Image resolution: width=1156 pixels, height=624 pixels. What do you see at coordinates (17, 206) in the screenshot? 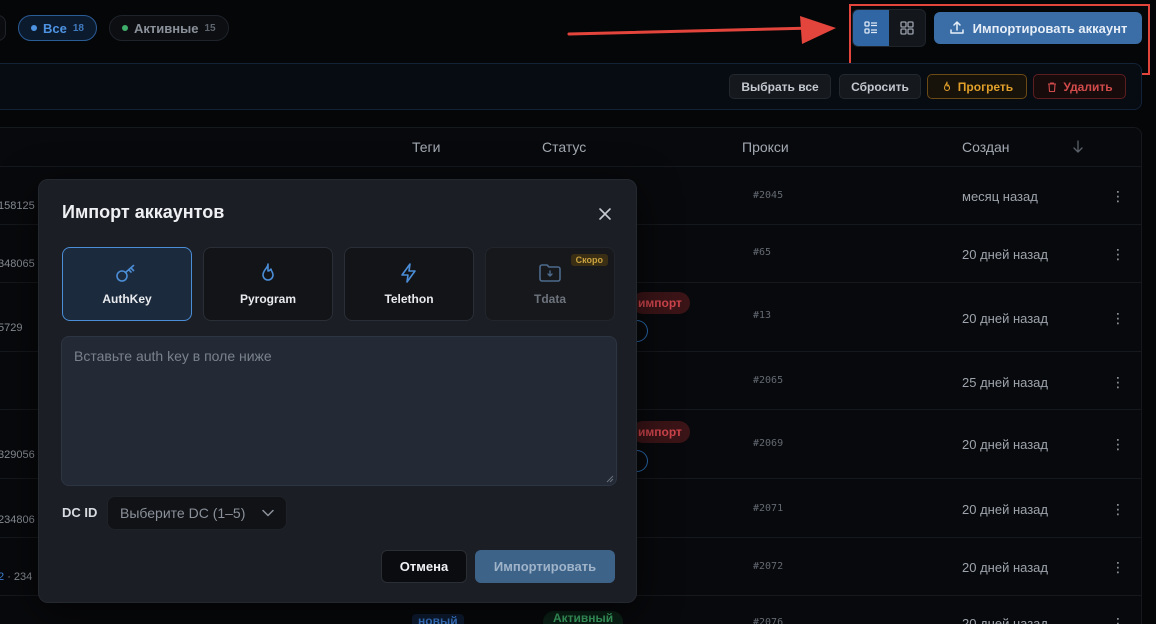
I see `table-row-id: 158125` at bounding box center [17, 206].